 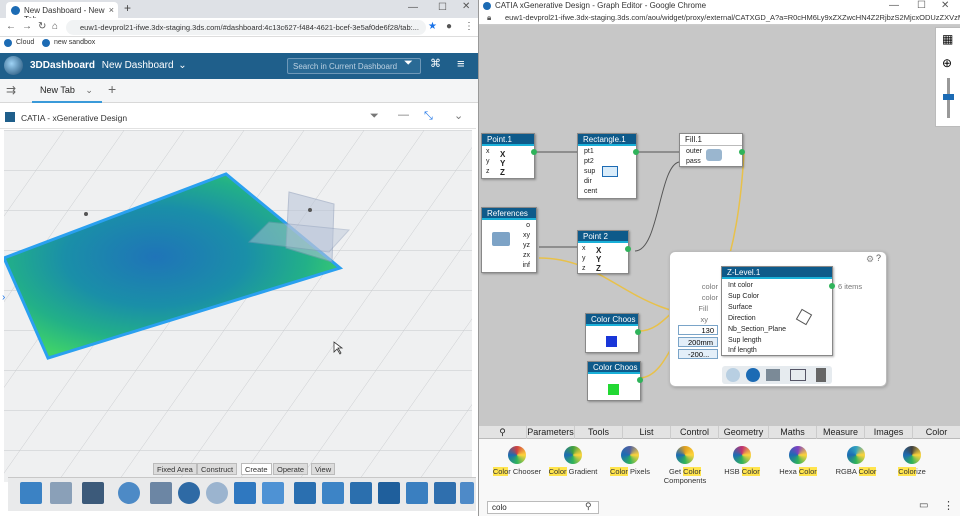 What do you see at coordinates (878, 258) in the screenshot?
I see `help-icon: ?` at bounding box center [878, 258].